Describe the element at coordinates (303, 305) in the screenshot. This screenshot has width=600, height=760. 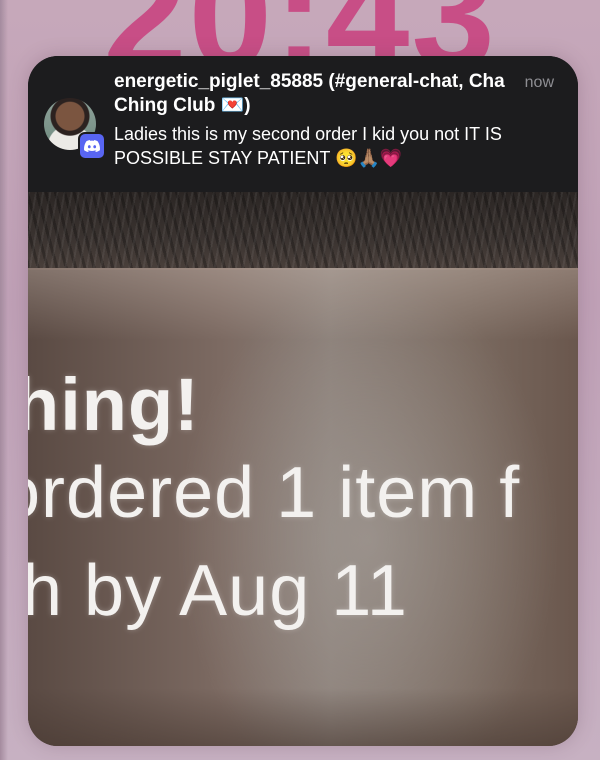
I see `screen-glare` at that location.